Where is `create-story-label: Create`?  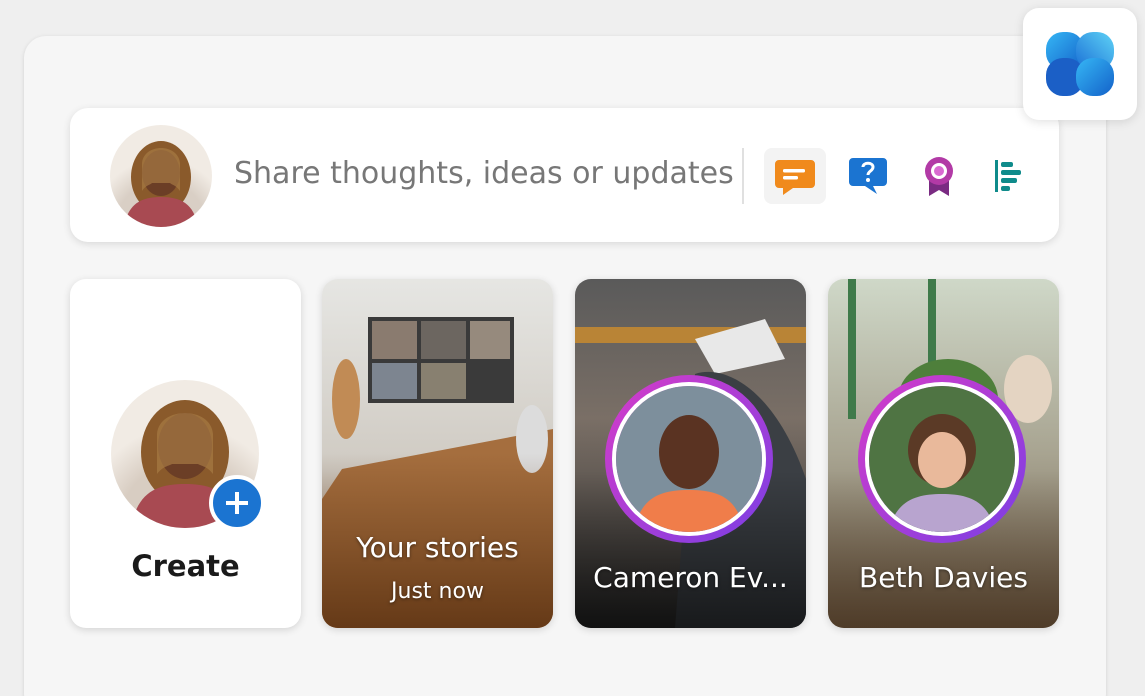 create-story-label: Create is located at coordinates (185, 566).